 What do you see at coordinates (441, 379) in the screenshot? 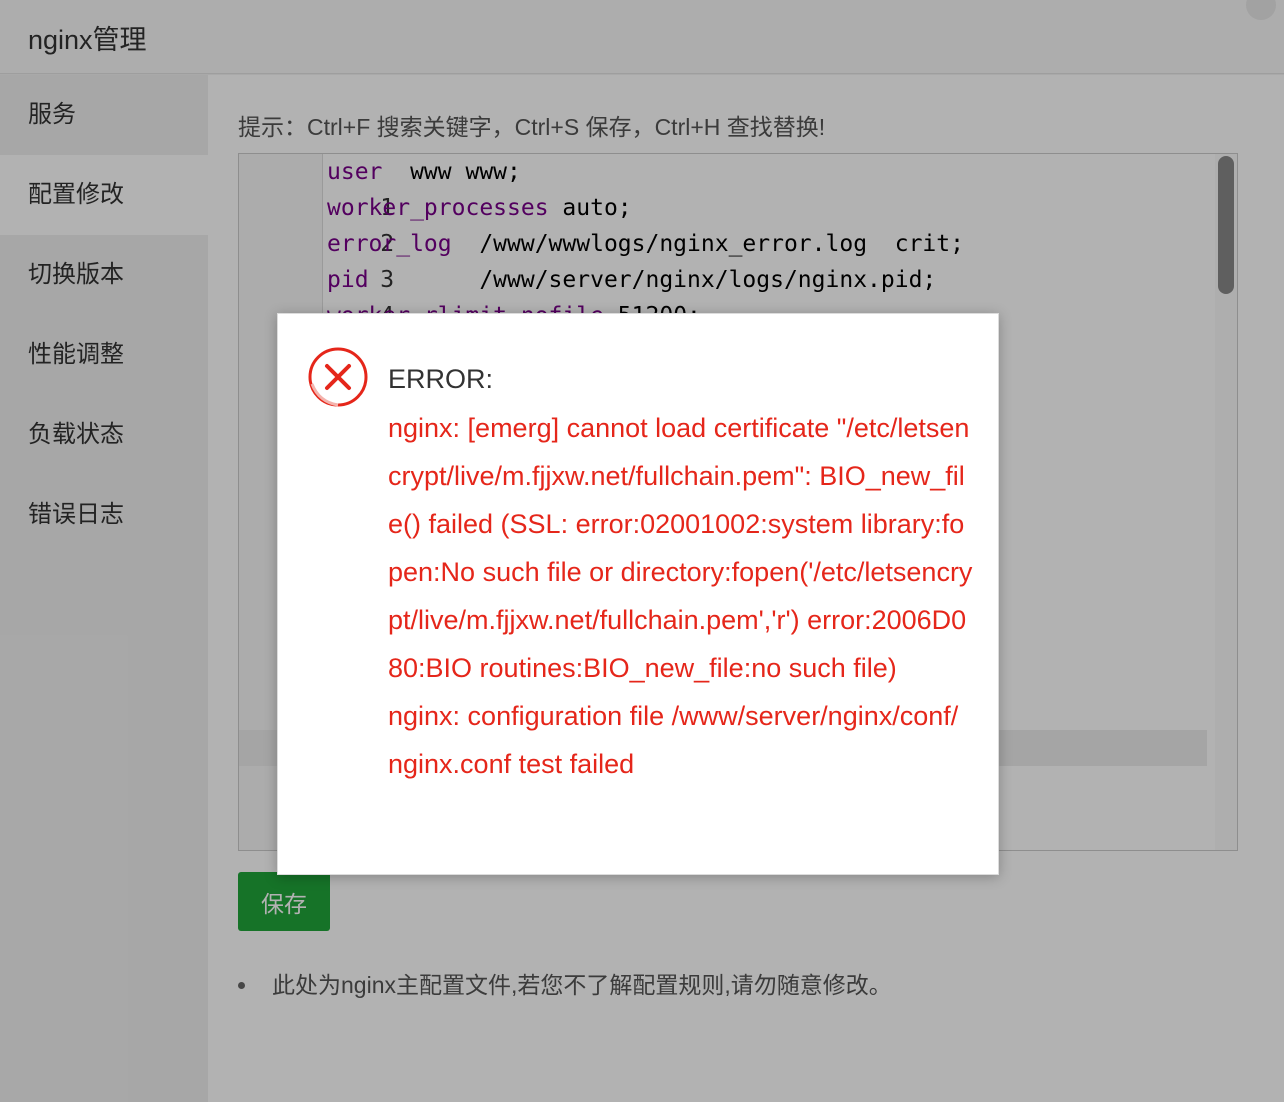
I see `error-title: ERROR:` at bounding box center [441, 379].